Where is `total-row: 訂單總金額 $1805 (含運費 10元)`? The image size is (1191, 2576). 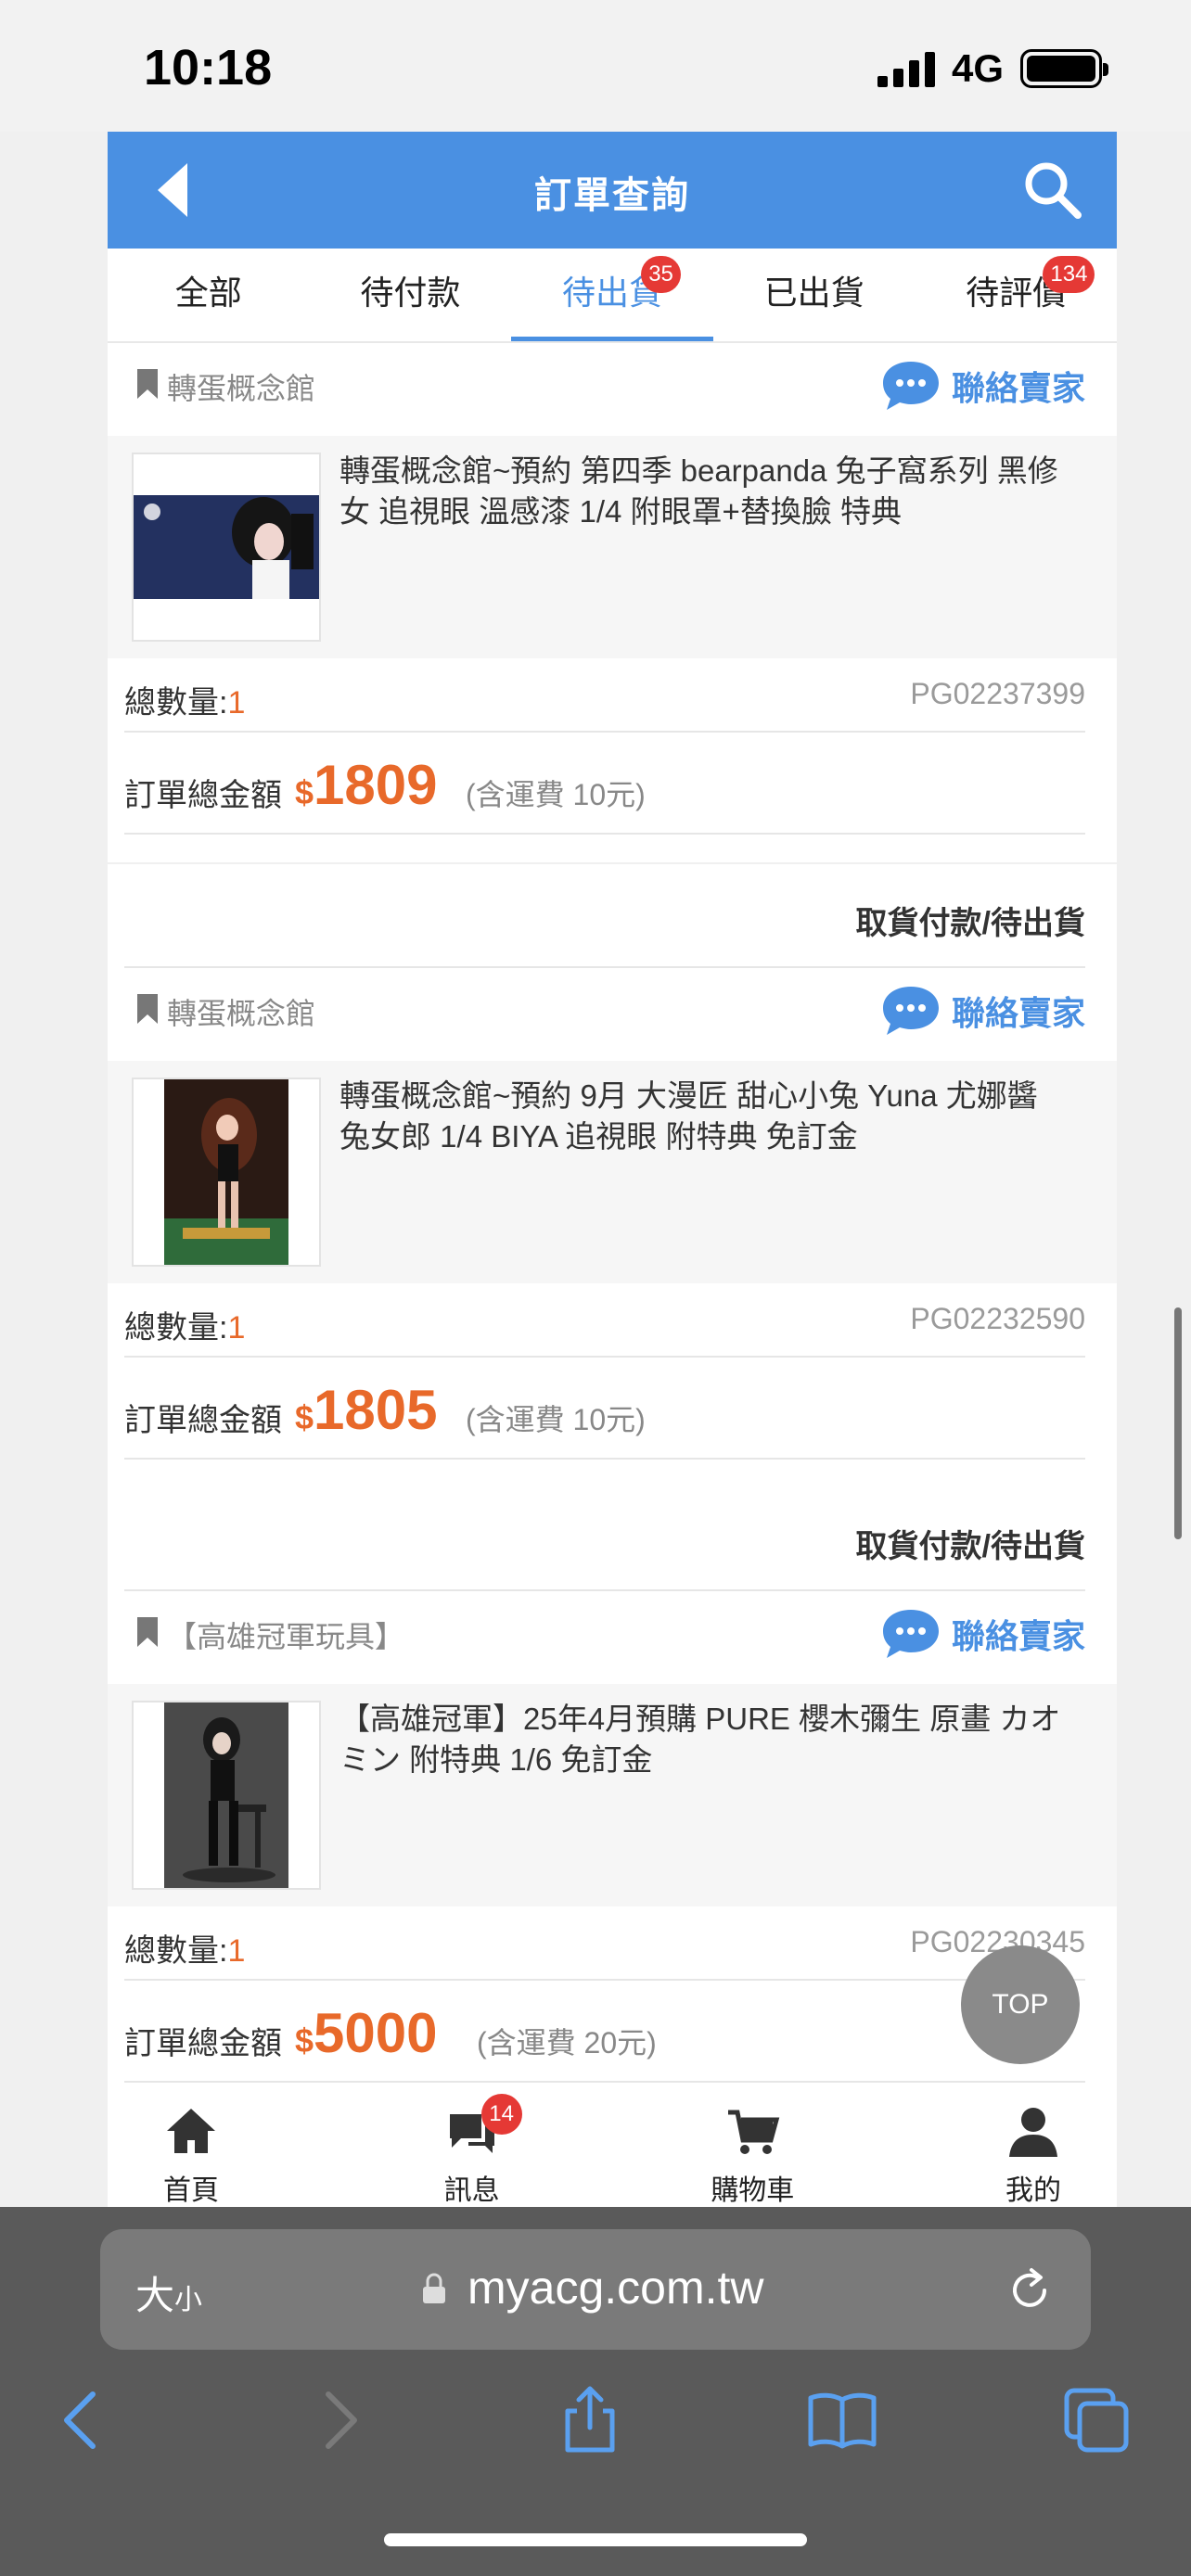
total-row: 訂單總金額 $1805 (含運費 10元) is located at coordinates (604, 1409).